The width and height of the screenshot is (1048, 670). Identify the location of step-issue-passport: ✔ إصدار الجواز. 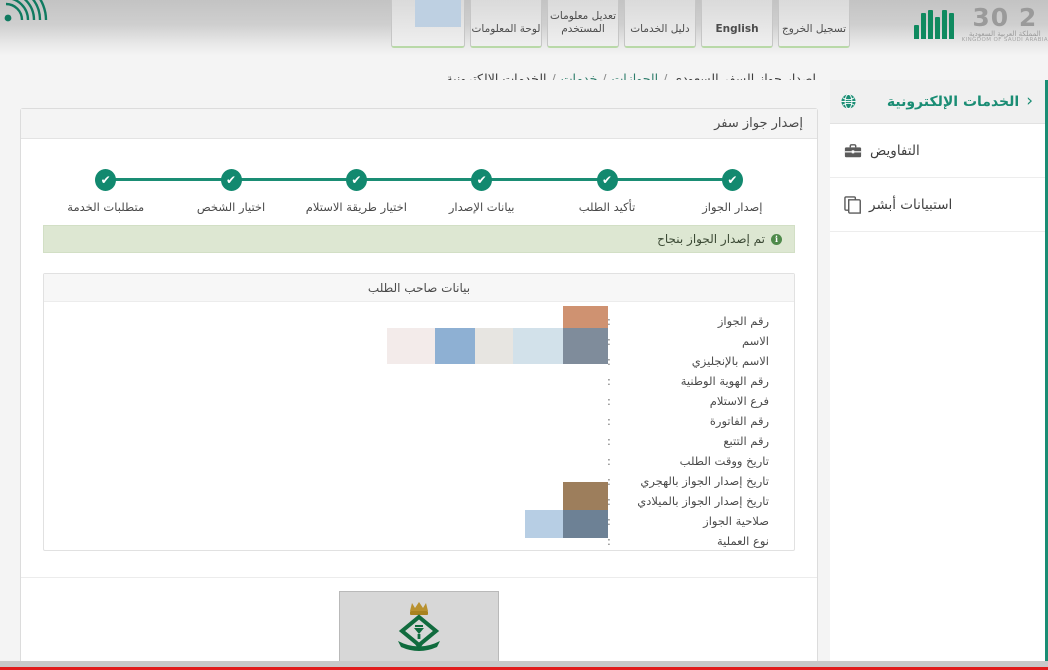
(732, 183).